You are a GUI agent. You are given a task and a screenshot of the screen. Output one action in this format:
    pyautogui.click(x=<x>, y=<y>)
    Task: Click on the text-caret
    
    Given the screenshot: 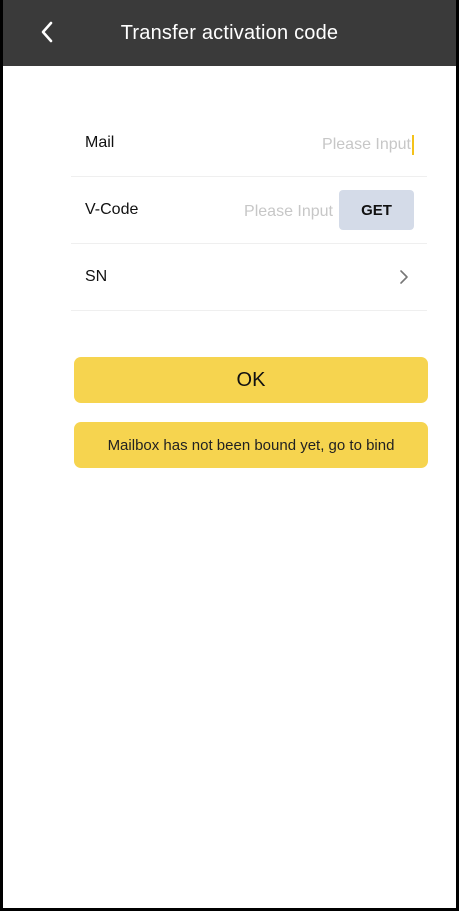 What is the action you would take?
    pyautogui.click(x=413, y=145)
    